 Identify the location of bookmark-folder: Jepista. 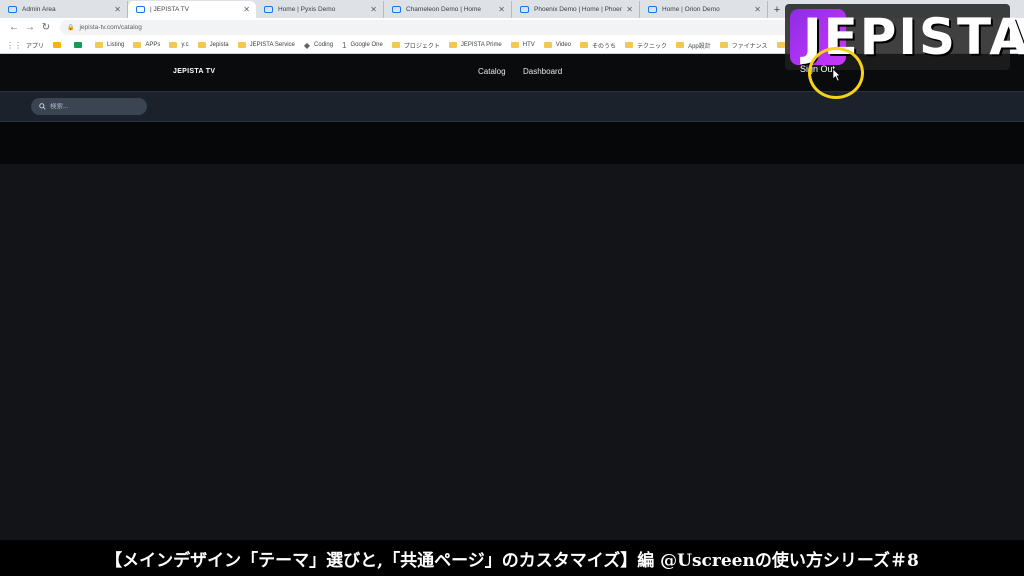
(213, 45).